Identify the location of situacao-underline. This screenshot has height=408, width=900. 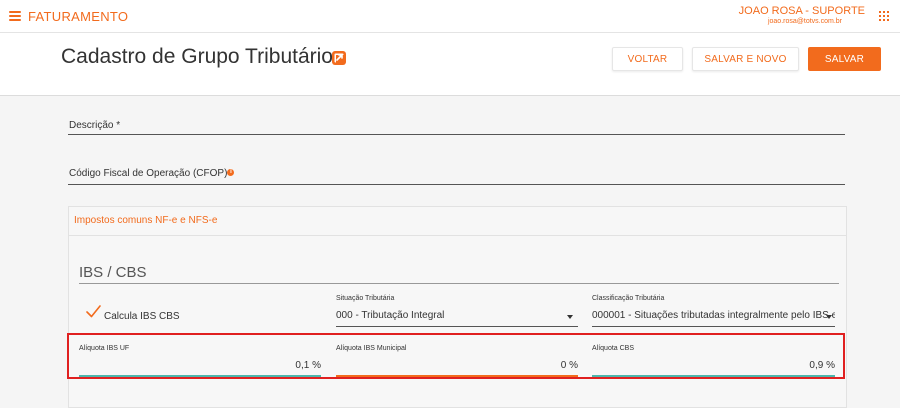
(457, 326).